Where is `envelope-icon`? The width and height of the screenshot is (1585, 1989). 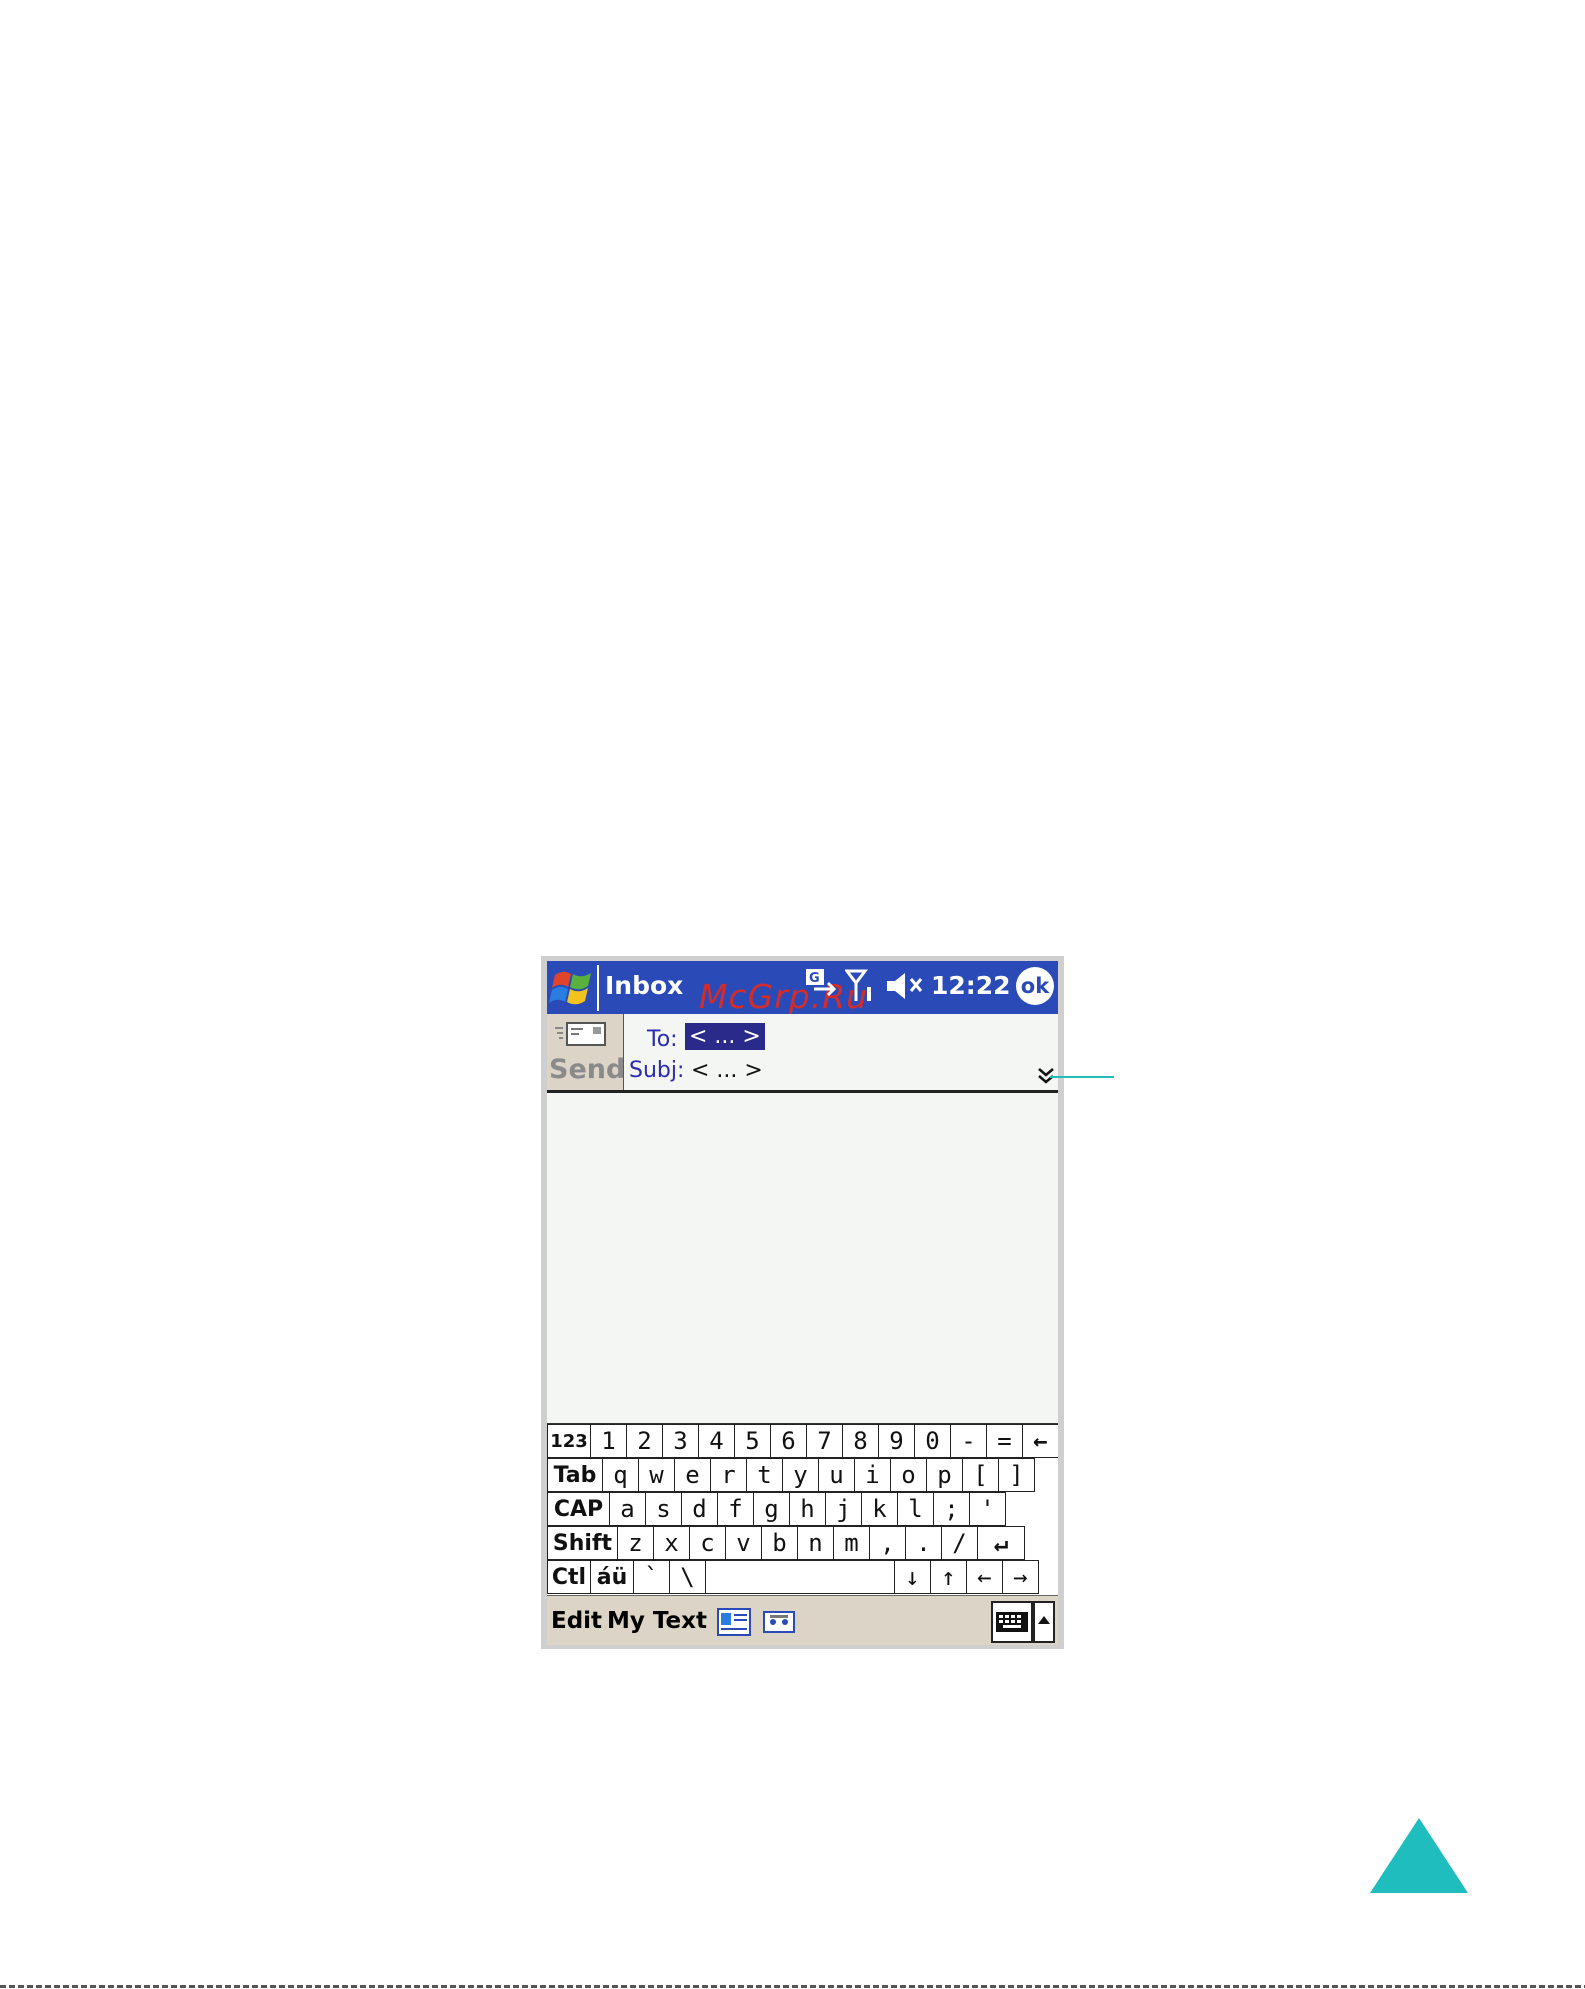 envelope-icon is located at coordinates (580, 1034).